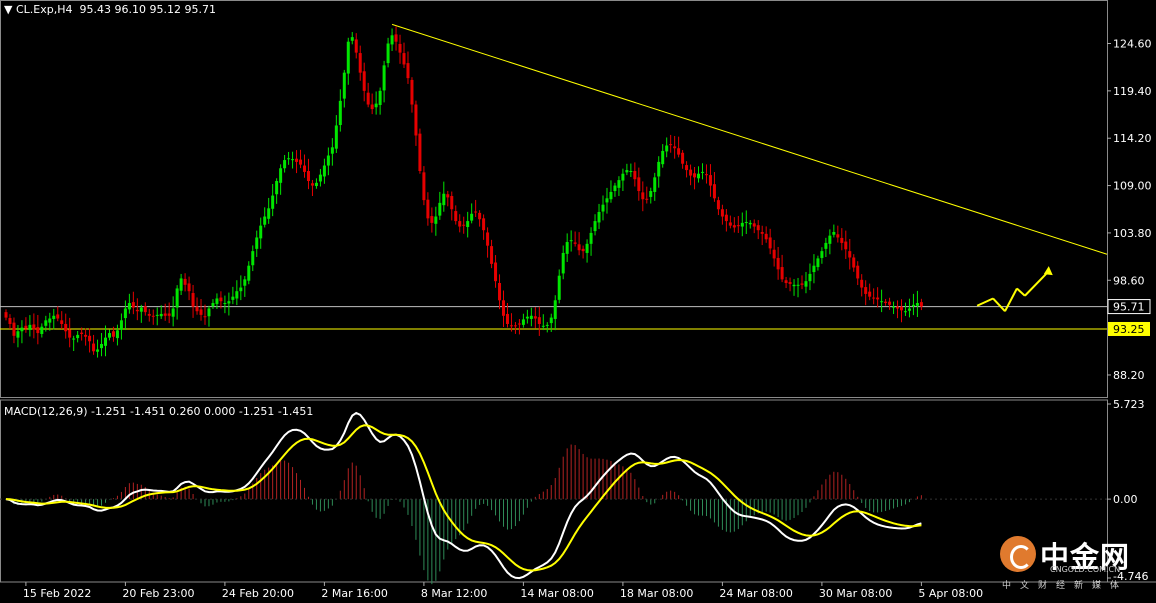 Image resolution: width=1156 pixels, height=603 pixels. Describe the element at coordinates (1071, 563) in the screenshot. I see `cngold-logo: 中金网 CNGOLD.COM.CN 中文财经新媒体` at that location.